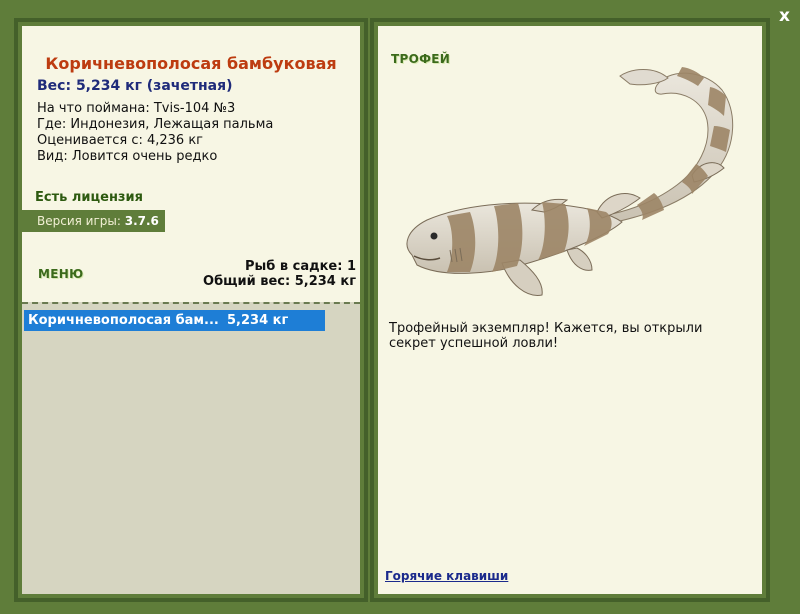 This screenshot has width=800, height=614. What do you see at coordinates (136, 108) in the screenshot?
I see `bait-info: На что поймана: Tvis-104 №3` at bounding box center [136, 108].